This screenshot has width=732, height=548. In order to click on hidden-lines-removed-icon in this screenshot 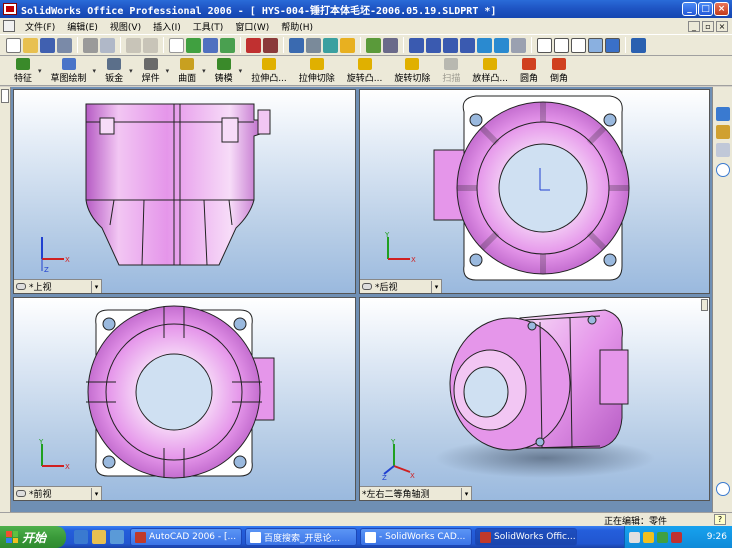, I will do `click(578, 45)`.